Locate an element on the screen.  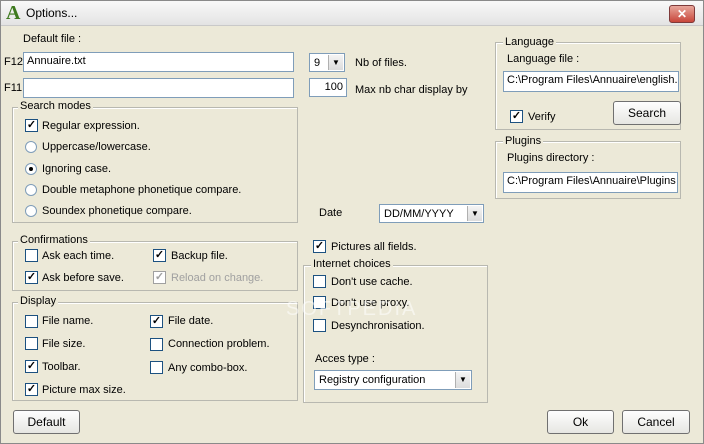
language-file-label: Language file : is located at coordinates (543, 59).